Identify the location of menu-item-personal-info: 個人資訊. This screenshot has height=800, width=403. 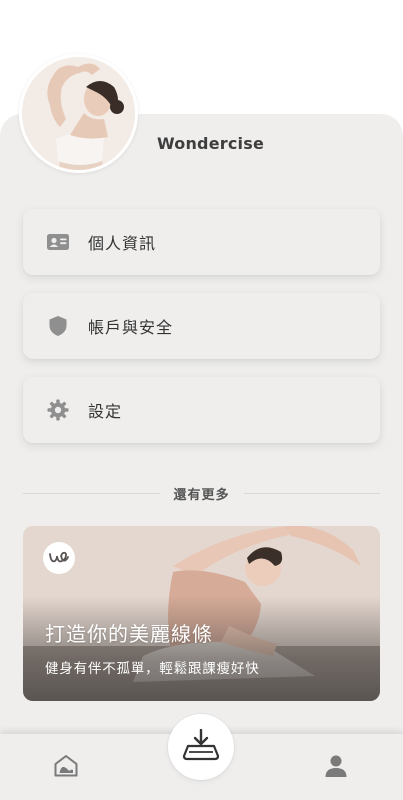
(201, 242).